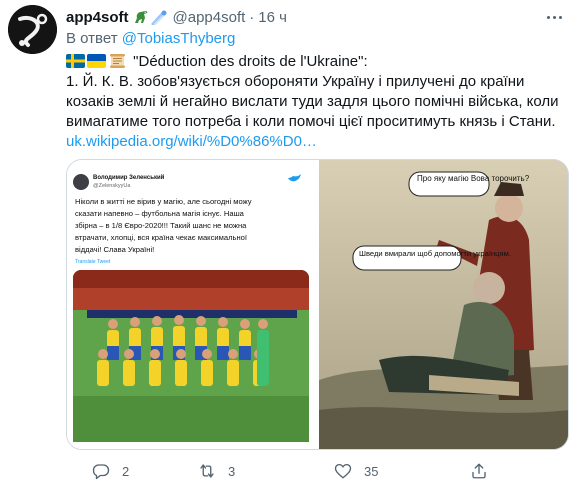  What do you see at coordinates (272, 17) in the screenshot?
I see `tweet-time: 16 ч` at bounding box center [272, 17].